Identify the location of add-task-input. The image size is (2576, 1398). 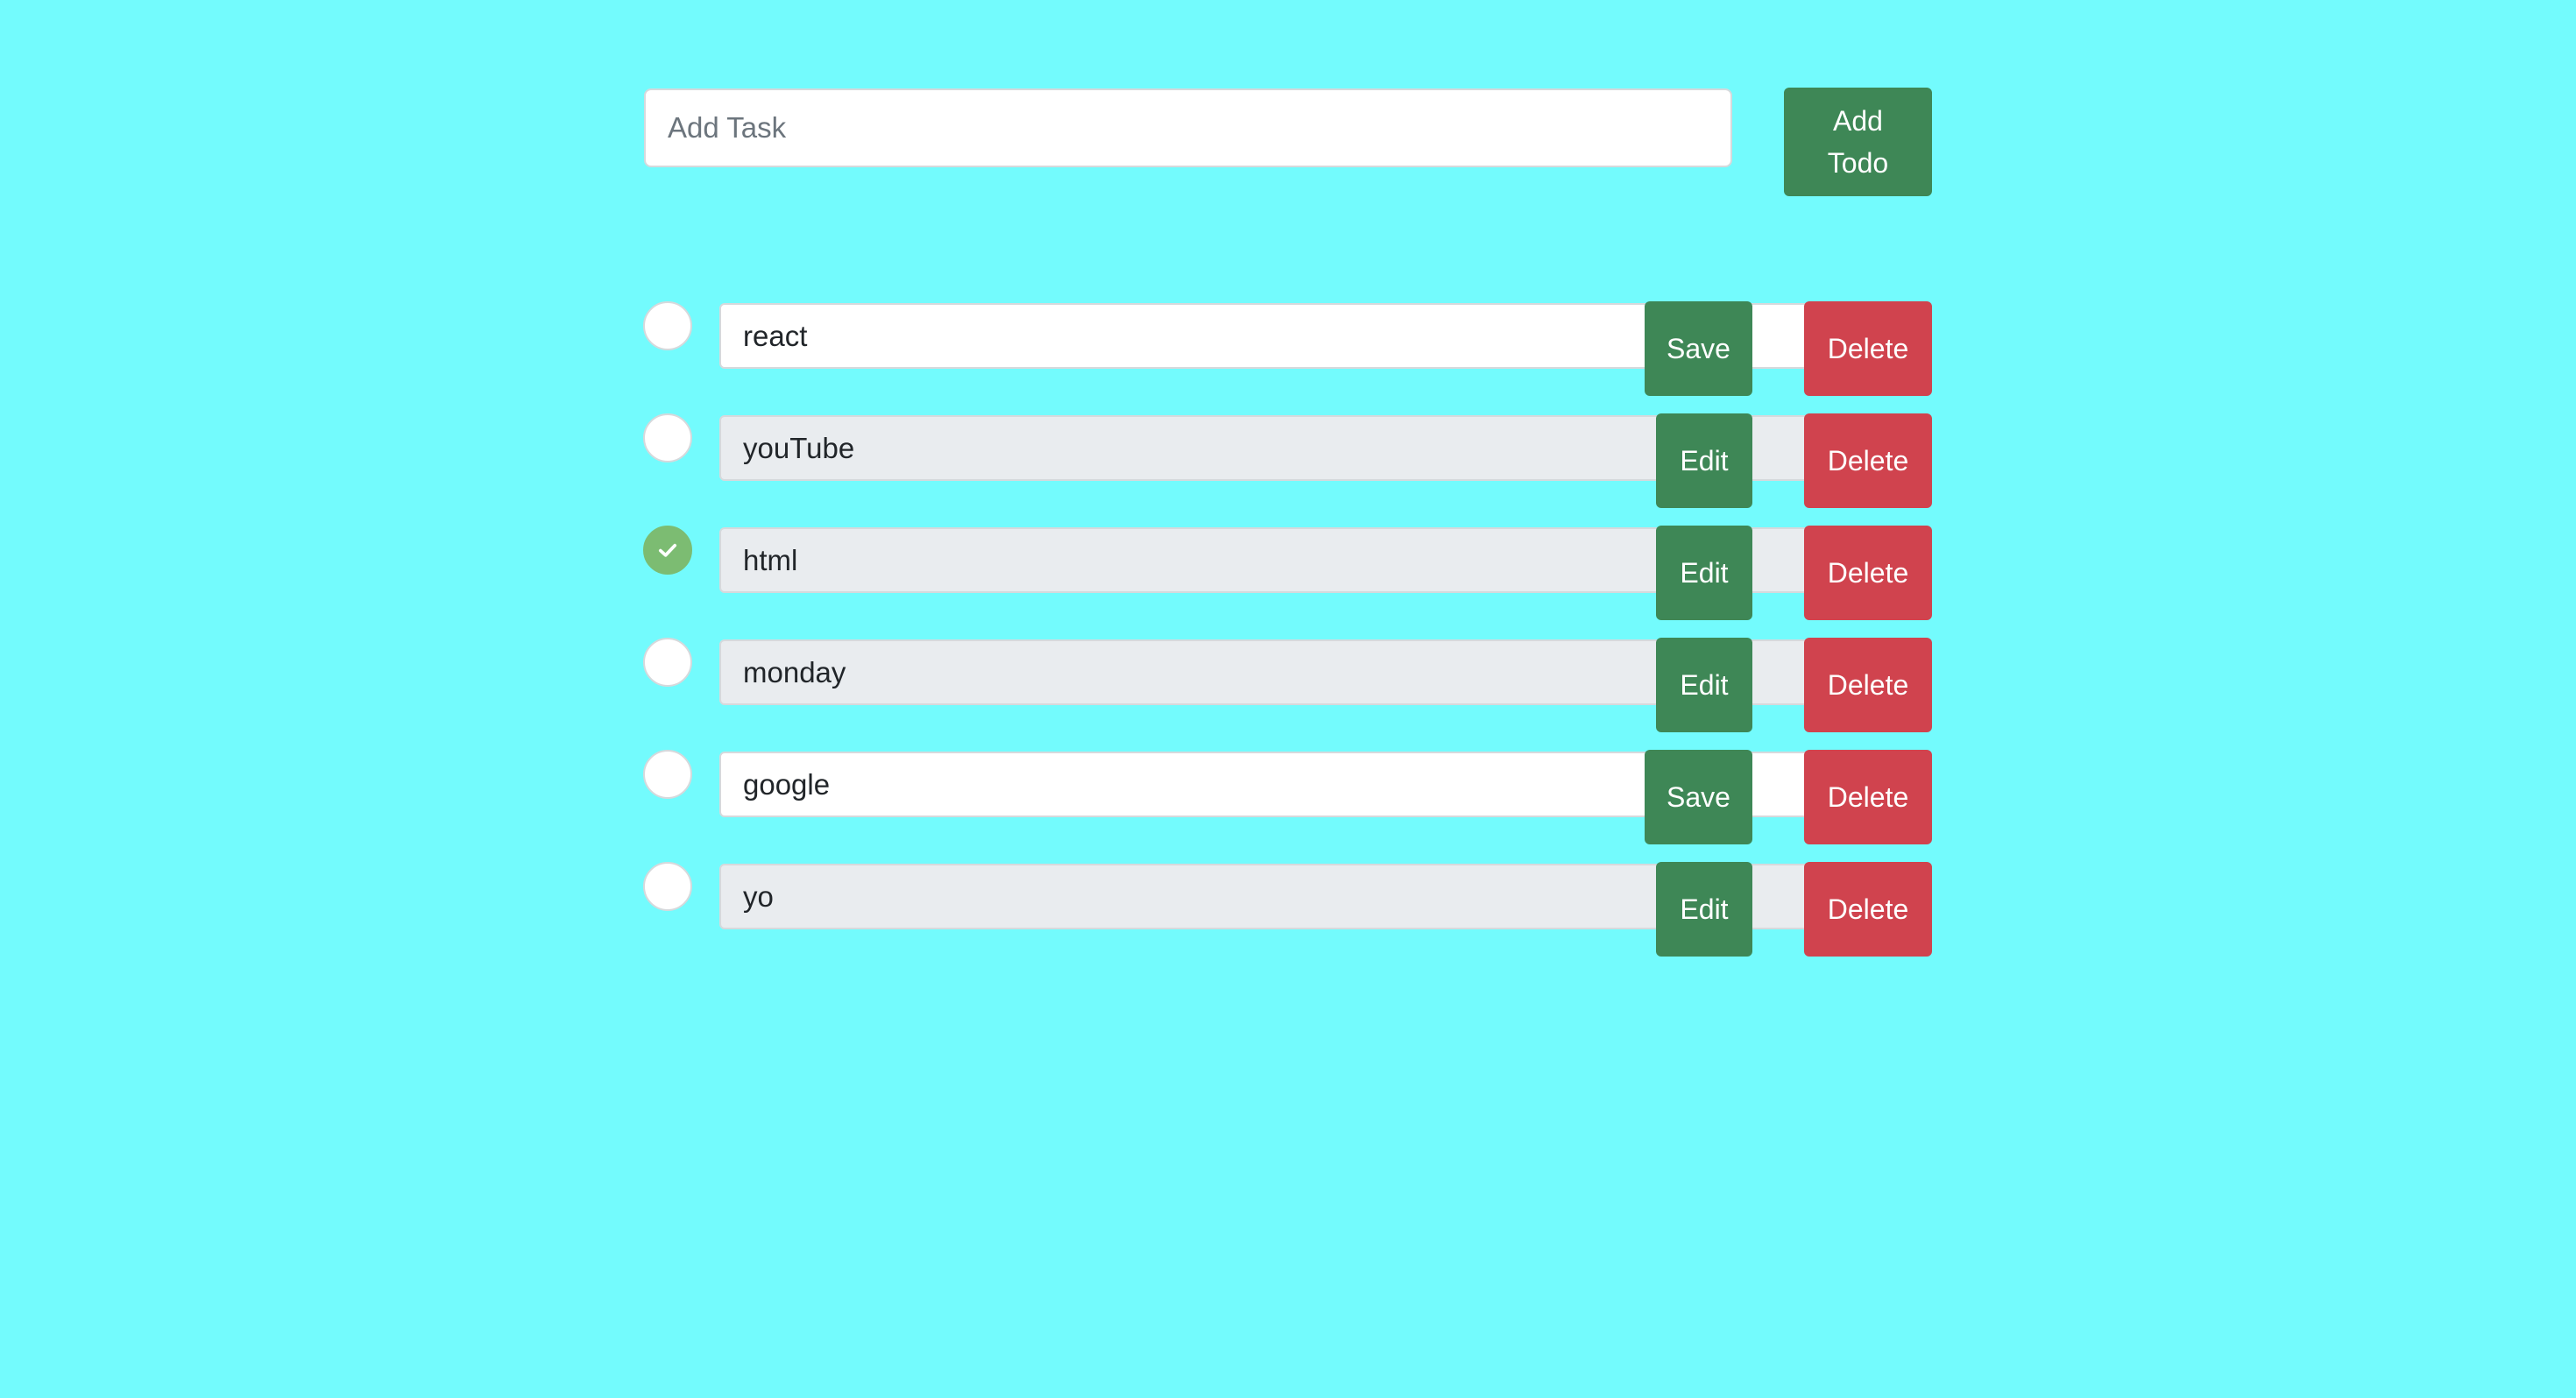
(1188, 127).